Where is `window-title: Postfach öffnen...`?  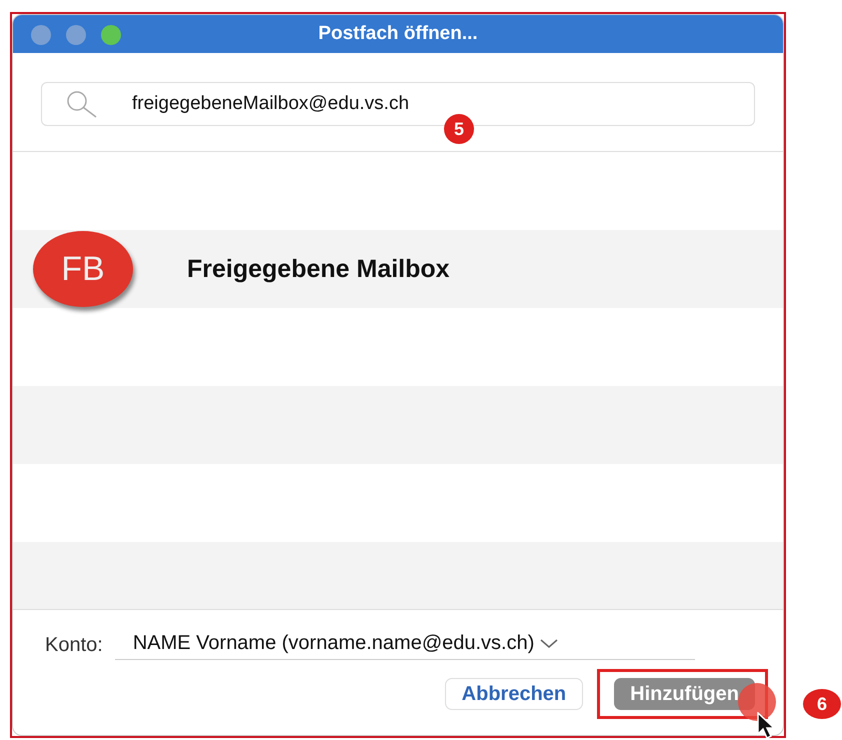
window-title: Postfach öffnen... is located at coordinates (398, 34).